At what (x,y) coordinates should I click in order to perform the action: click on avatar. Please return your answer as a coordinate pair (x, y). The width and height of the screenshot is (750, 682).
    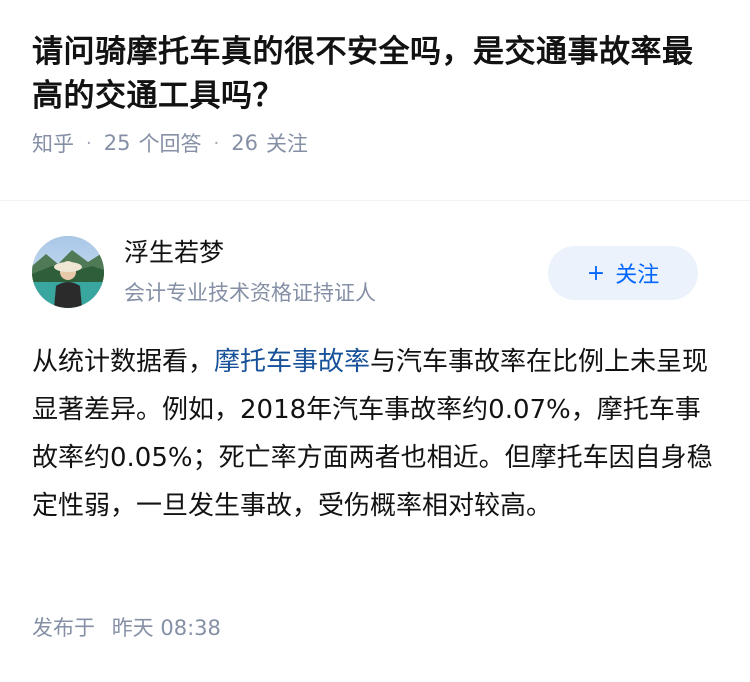
    Looking at the image, I should click on (68, 272).